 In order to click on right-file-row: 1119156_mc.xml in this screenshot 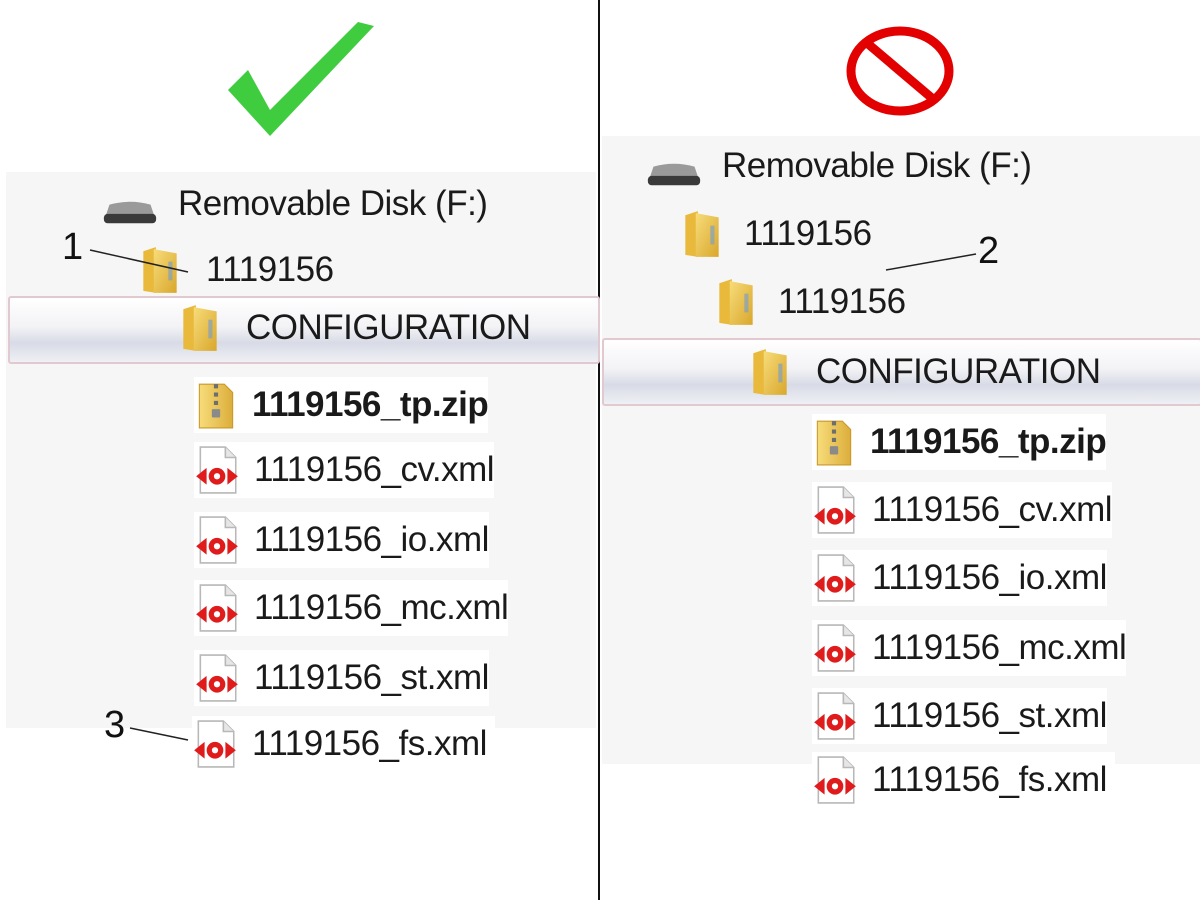, I will do `click(969, 648)`.